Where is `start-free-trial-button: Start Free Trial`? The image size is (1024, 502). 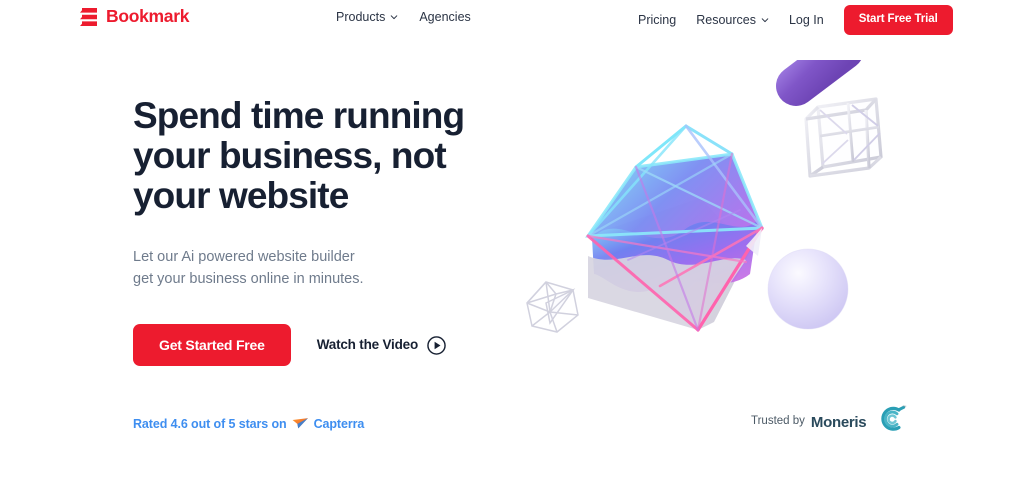
start-free-trial-button: Start Free Trial is located at coordinates (898, 20).